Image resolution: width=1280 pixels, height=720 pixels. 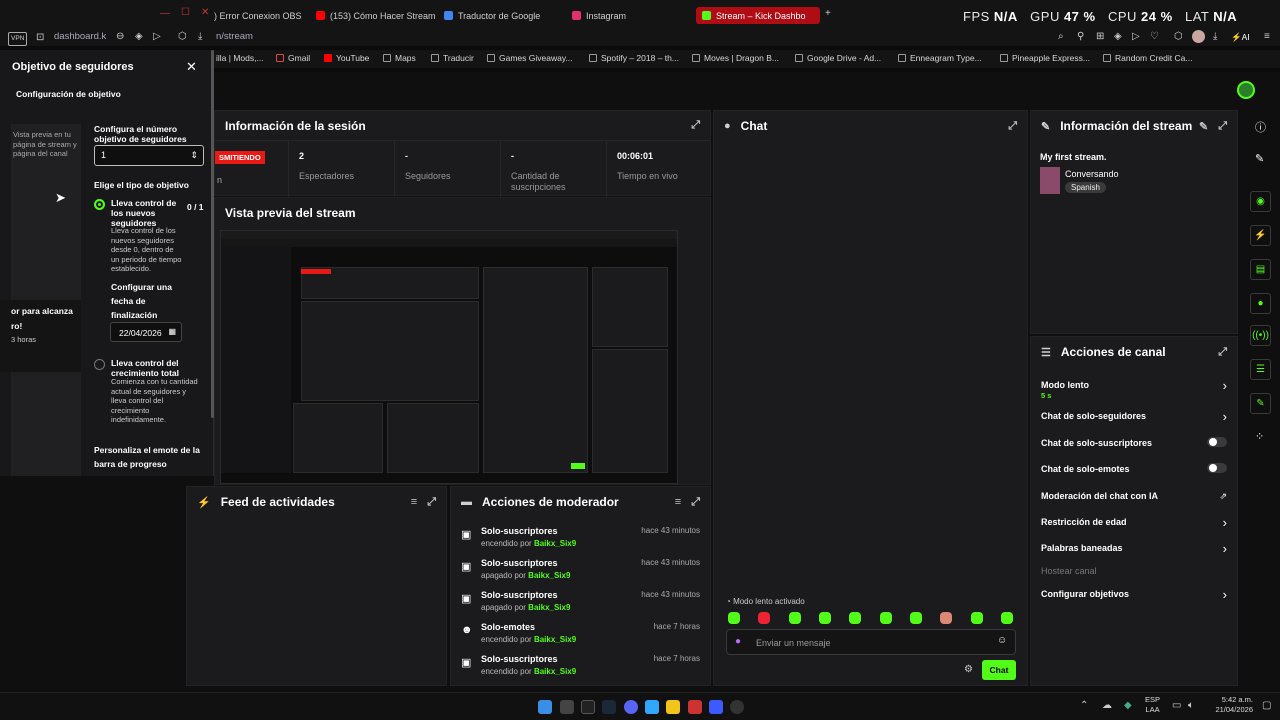 I want to click on emotes-only-toggle, so click(x=1217, y=468).